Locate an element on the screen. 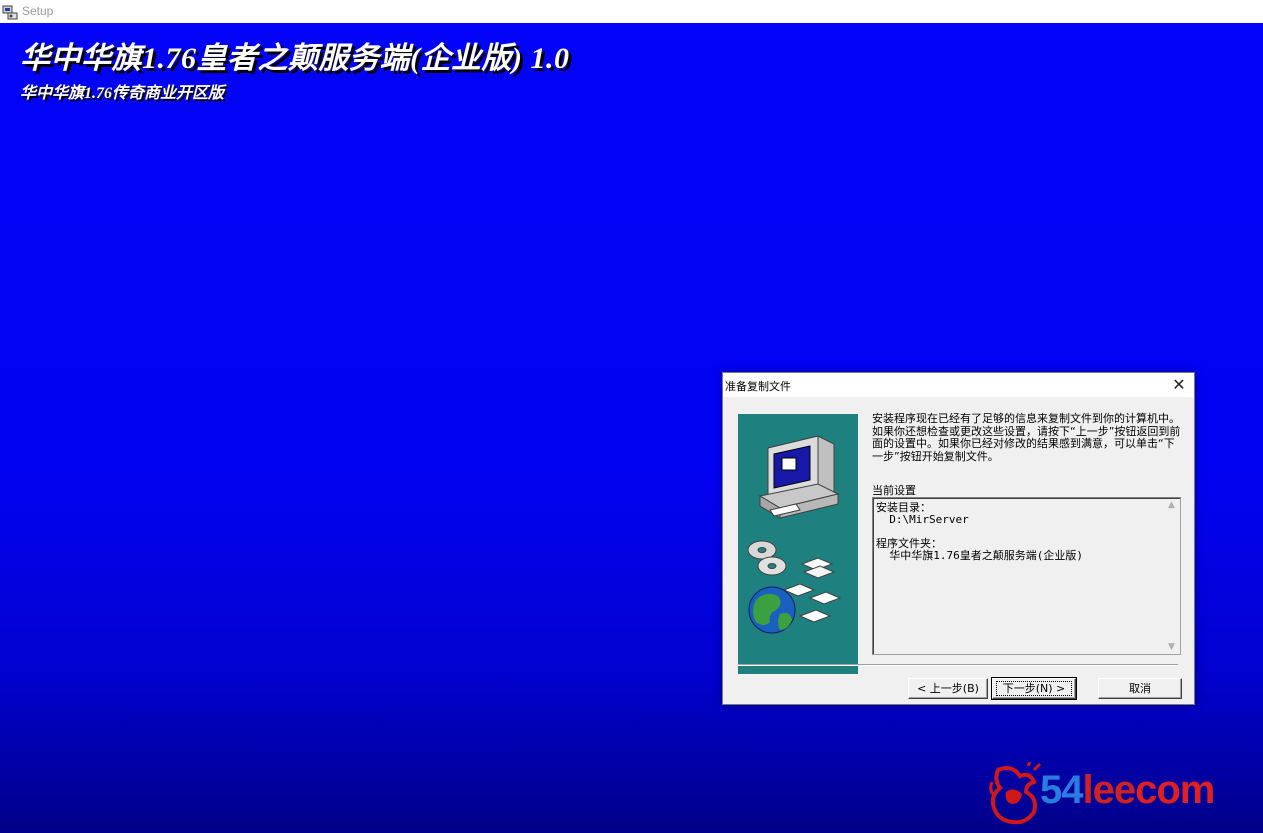 Image resolution: width=1263 pixels, height=833 pixels. globe-icon is located at coordinates (772, 610).